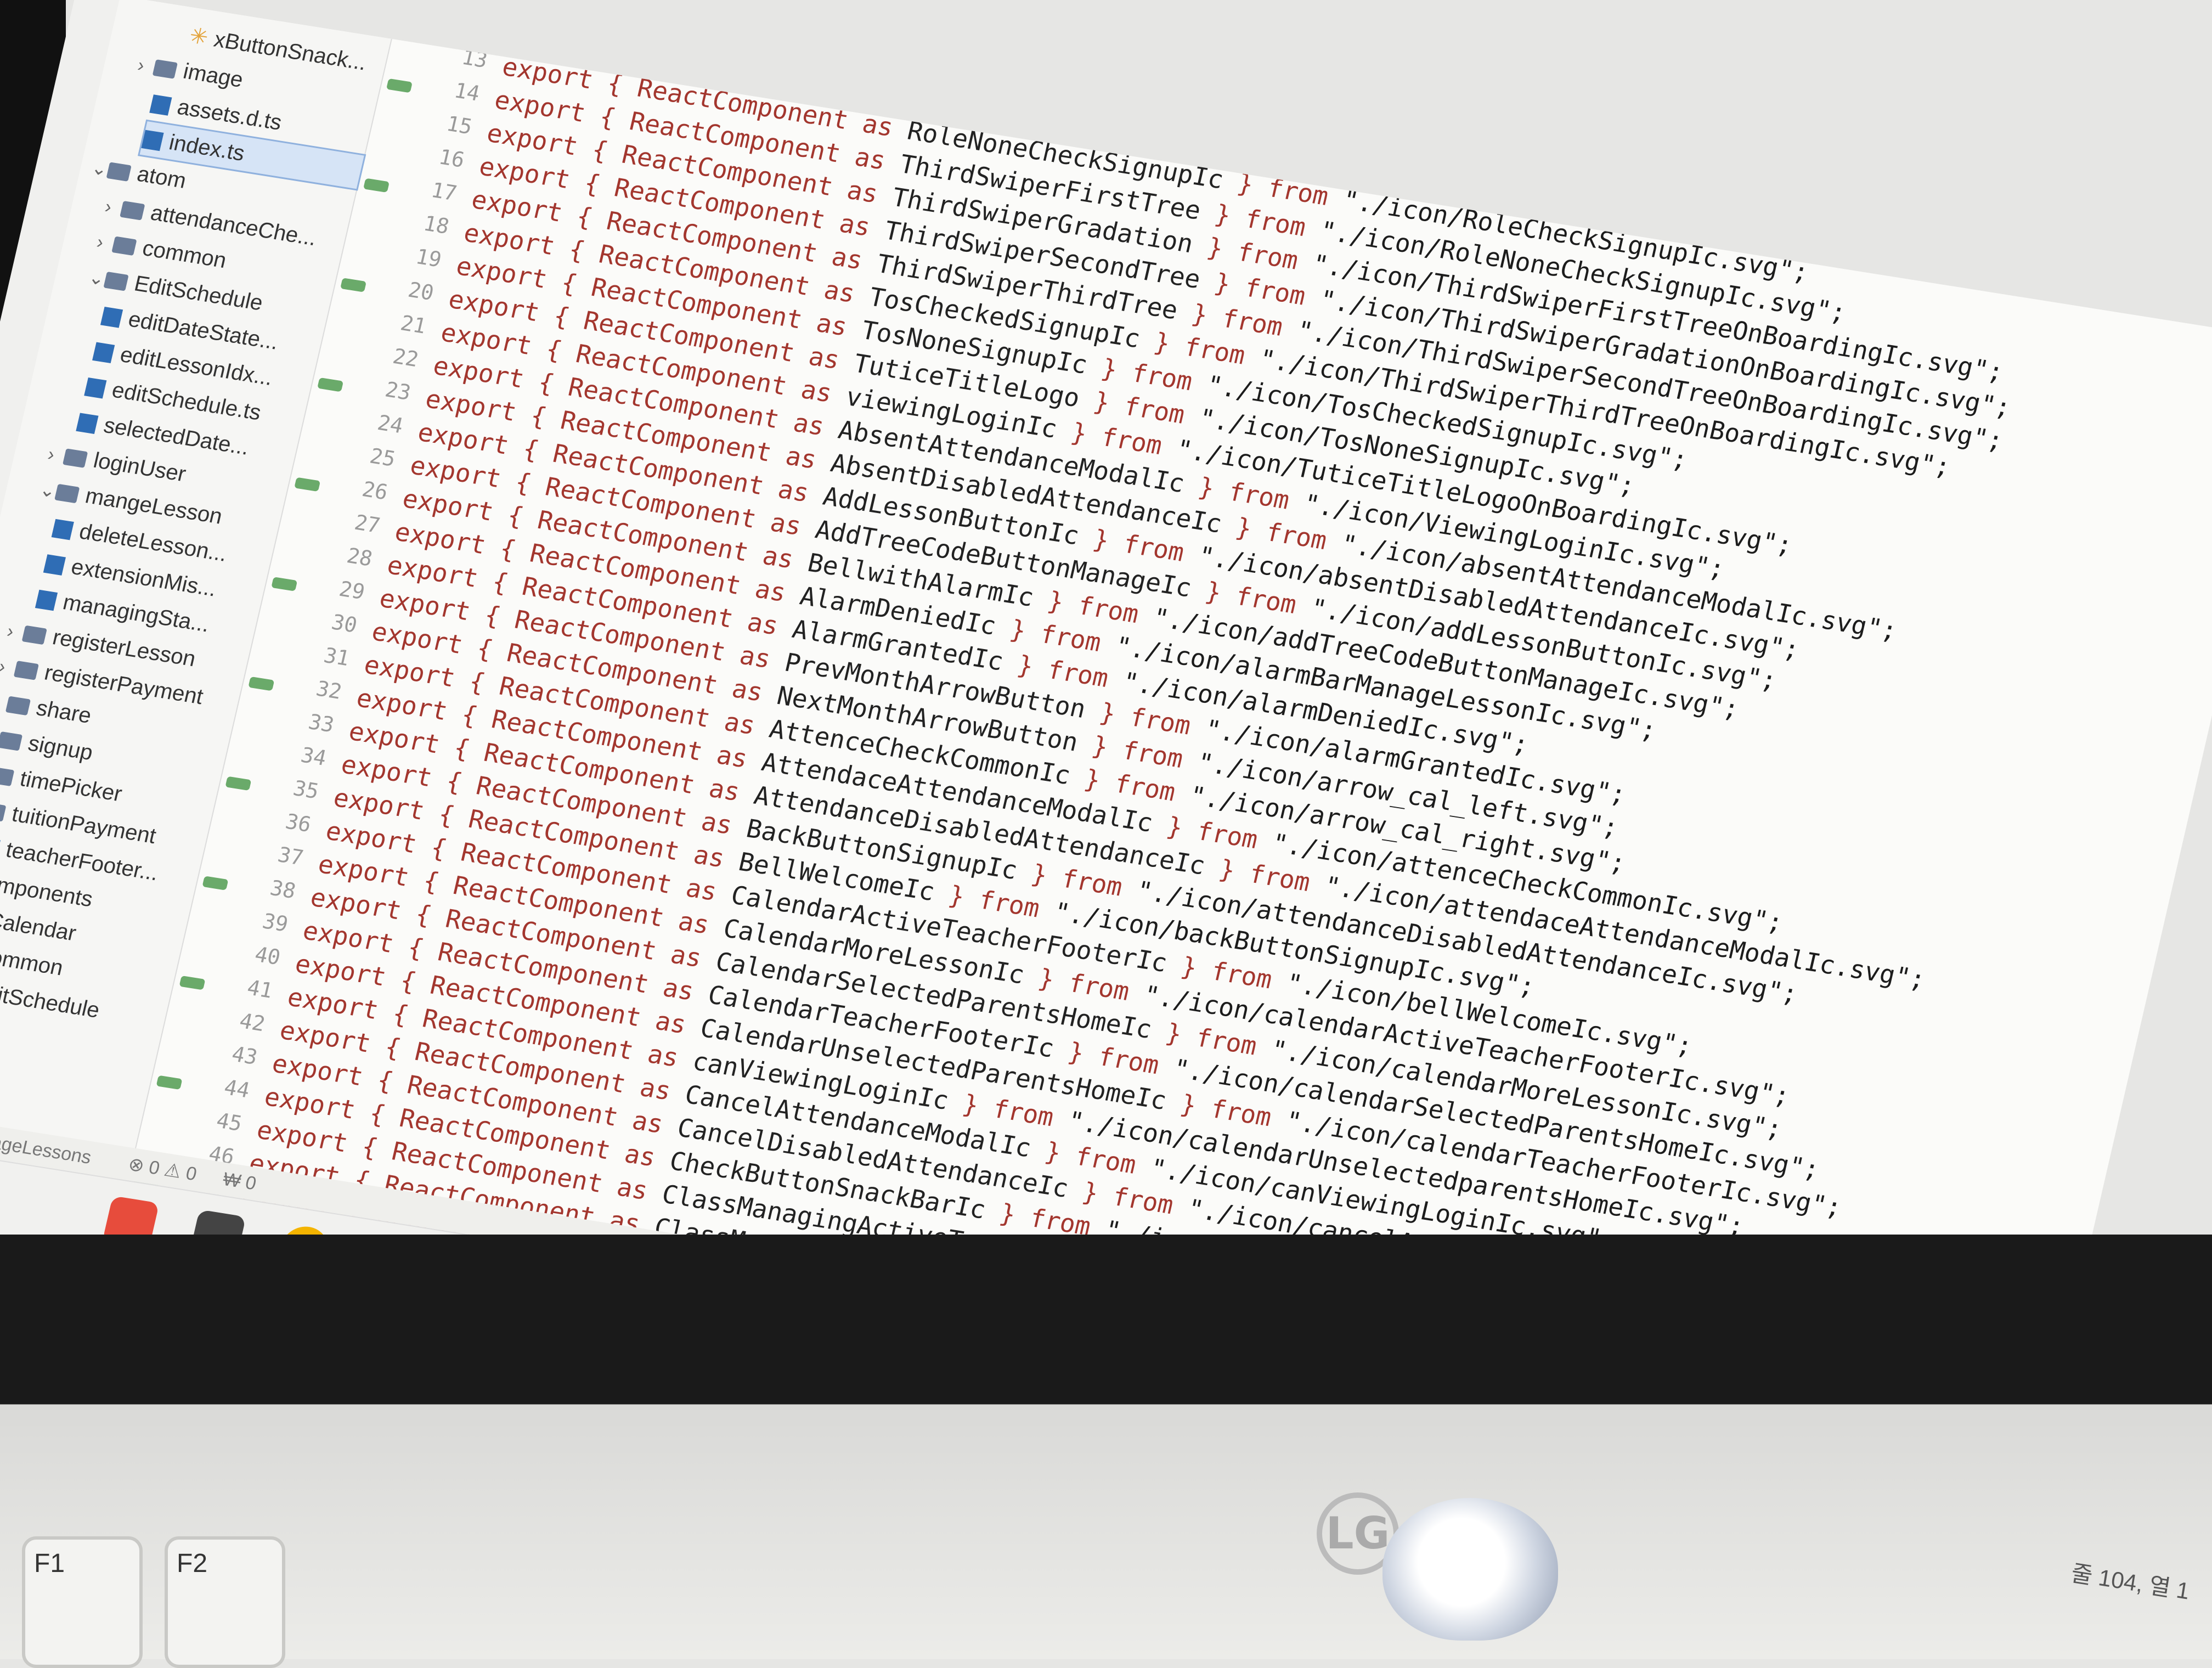 The height and width of the screenshot is (1668, 2212). Describe the element at coordinates (199, 36) in the screenshot. I see `svg-file-icon: ✳` at that location.